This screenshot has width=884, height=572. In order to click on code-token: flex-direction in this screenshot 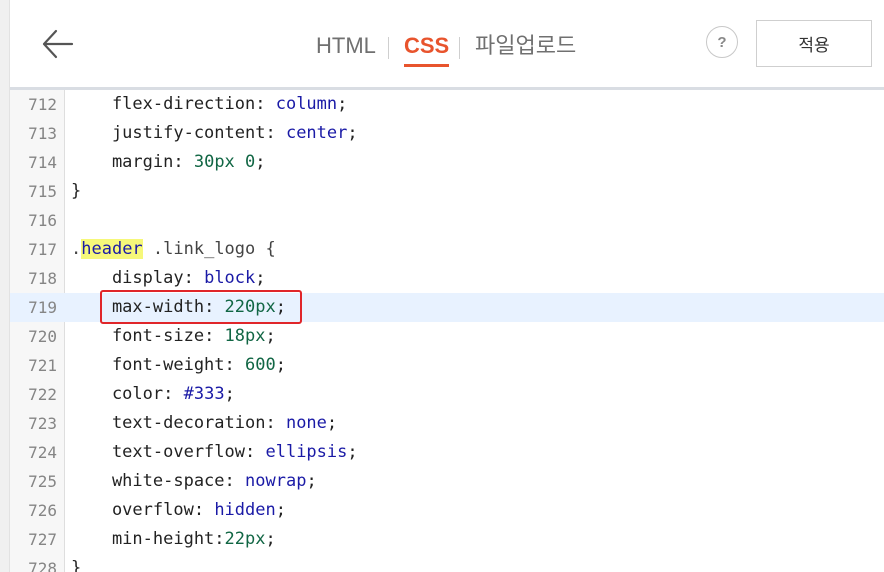, I will do `click(163, 104)`.